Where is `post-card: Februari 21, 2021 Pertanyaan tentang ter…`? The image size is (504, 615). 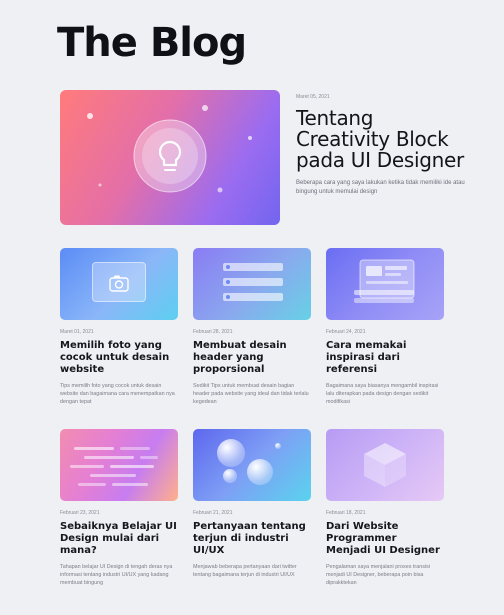 post-card: Februari 21, 2021 Pertanyaan tentang ter… is located at coordinates (252, 504).